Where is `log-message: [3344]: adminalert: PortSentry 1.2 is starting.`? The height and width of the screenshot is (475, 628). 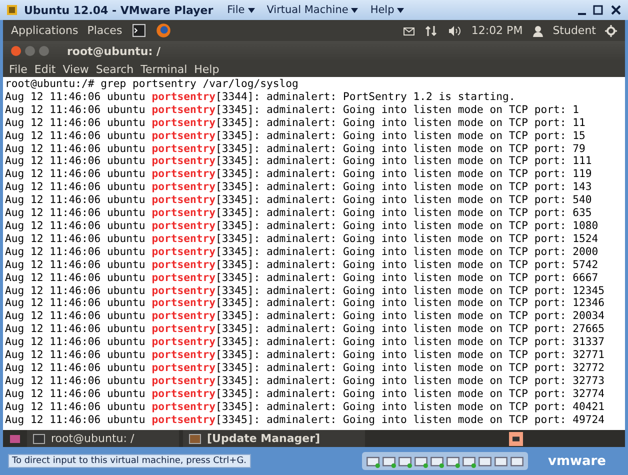
log-message: [3344]: adminalert: PortSentry 1.2 is starting. is located at coordinates (366, 96).